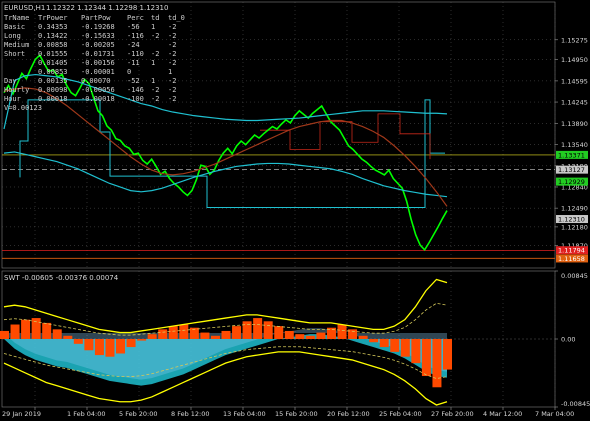  I want to click on info-table-cell: 0.01555, so click(53, 54).